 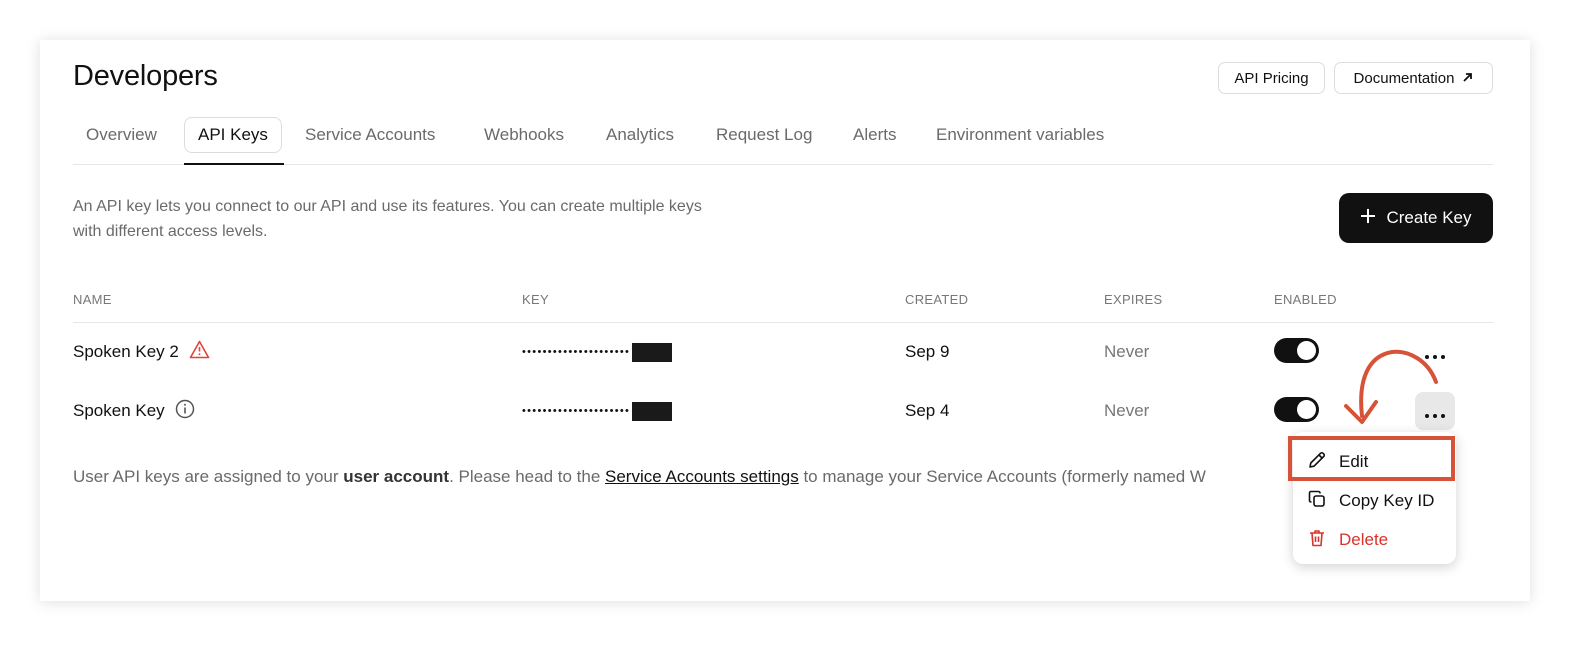 What do you see at coordinates (208, 476) in the screenshot?
I see `footnote-prefix: User API keys are assigned to your` at bounding box center [208, 476].